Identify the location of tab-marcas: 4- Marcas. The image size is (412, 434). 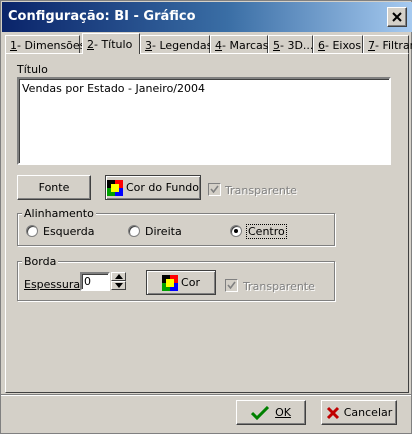
(239, 44).